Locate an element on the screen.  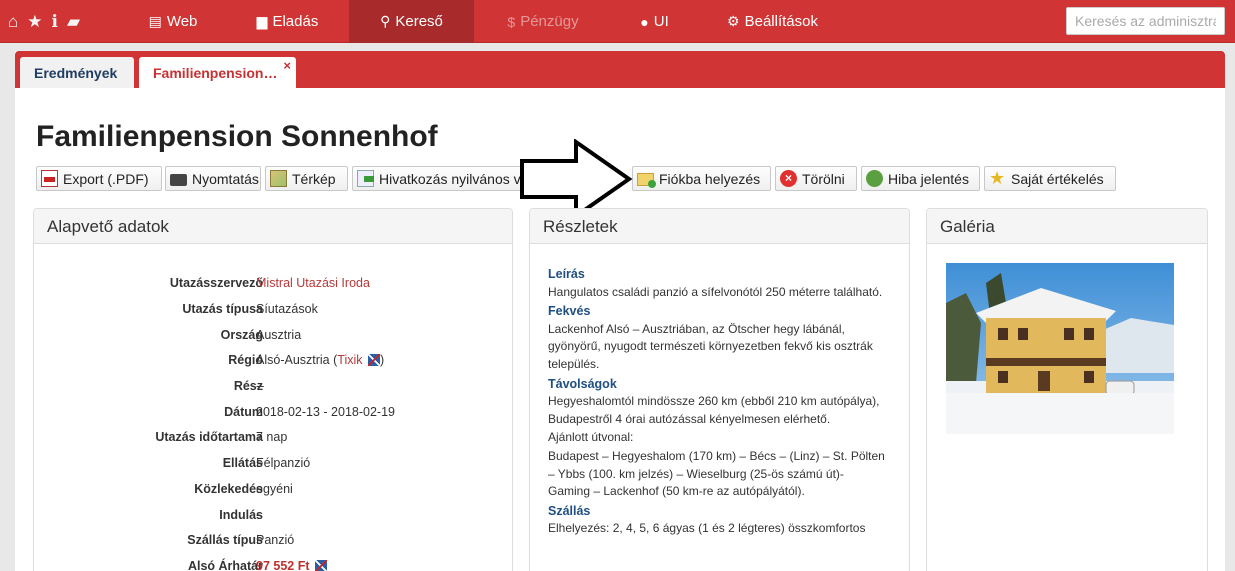
detail-row: Ország Ausztria is located at coordinates (274, 338).